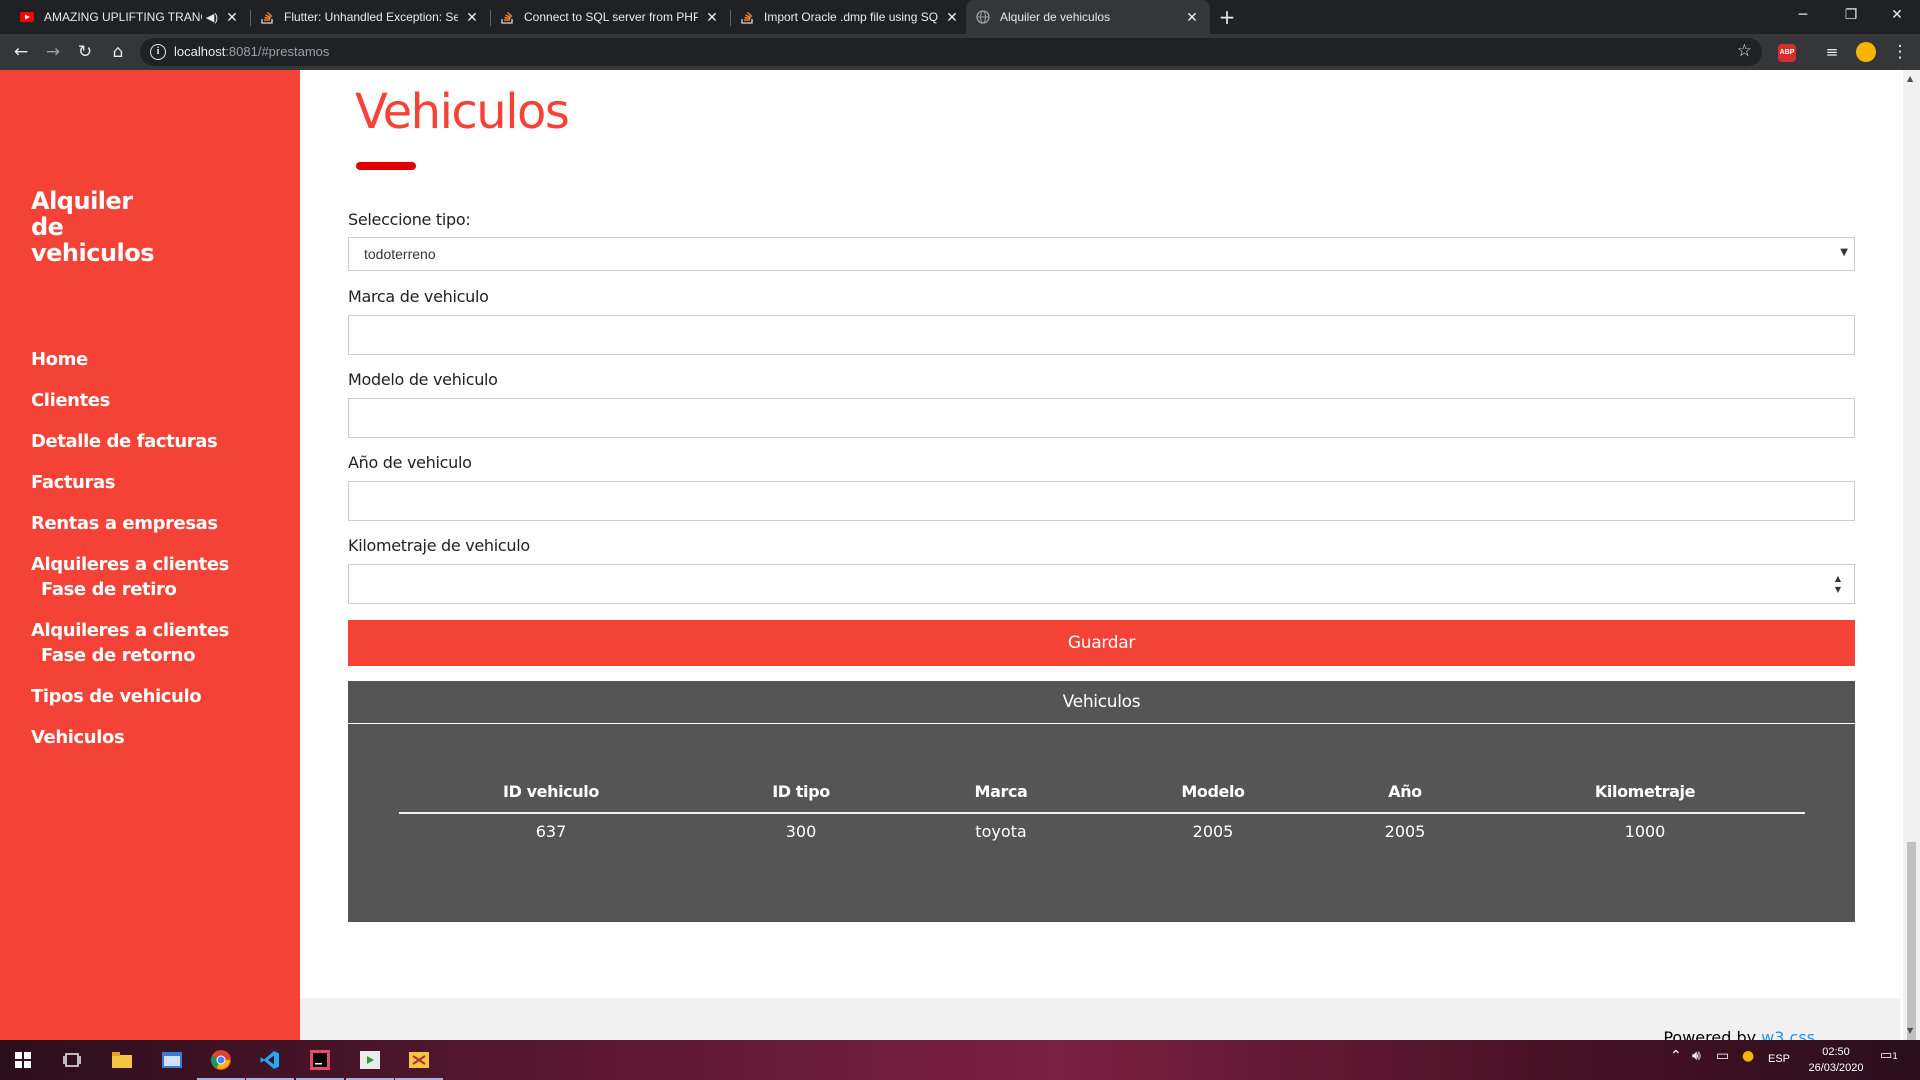 The width and height of the screenshot is (1920, 1080). Describe the element at coordinates (951, 52) in the screenshot. I see `address-bar: i localhost:8081/#prestamos ☆` at that location.